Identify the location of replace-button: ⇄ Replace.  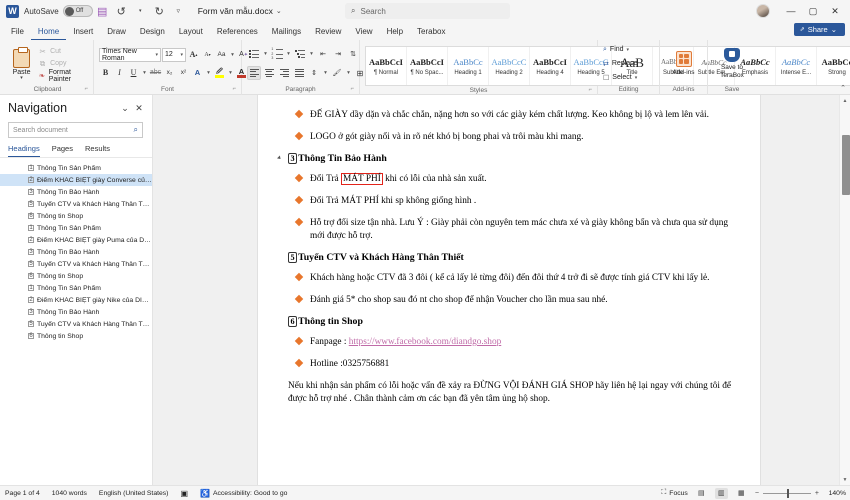
(620, 64).